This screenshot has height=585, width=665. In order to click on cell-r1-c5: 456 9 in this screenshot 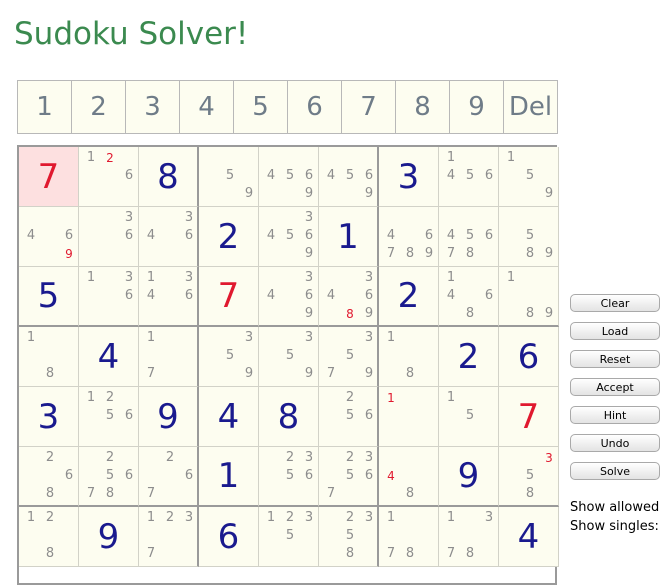, I will do `click(289, 177)`.